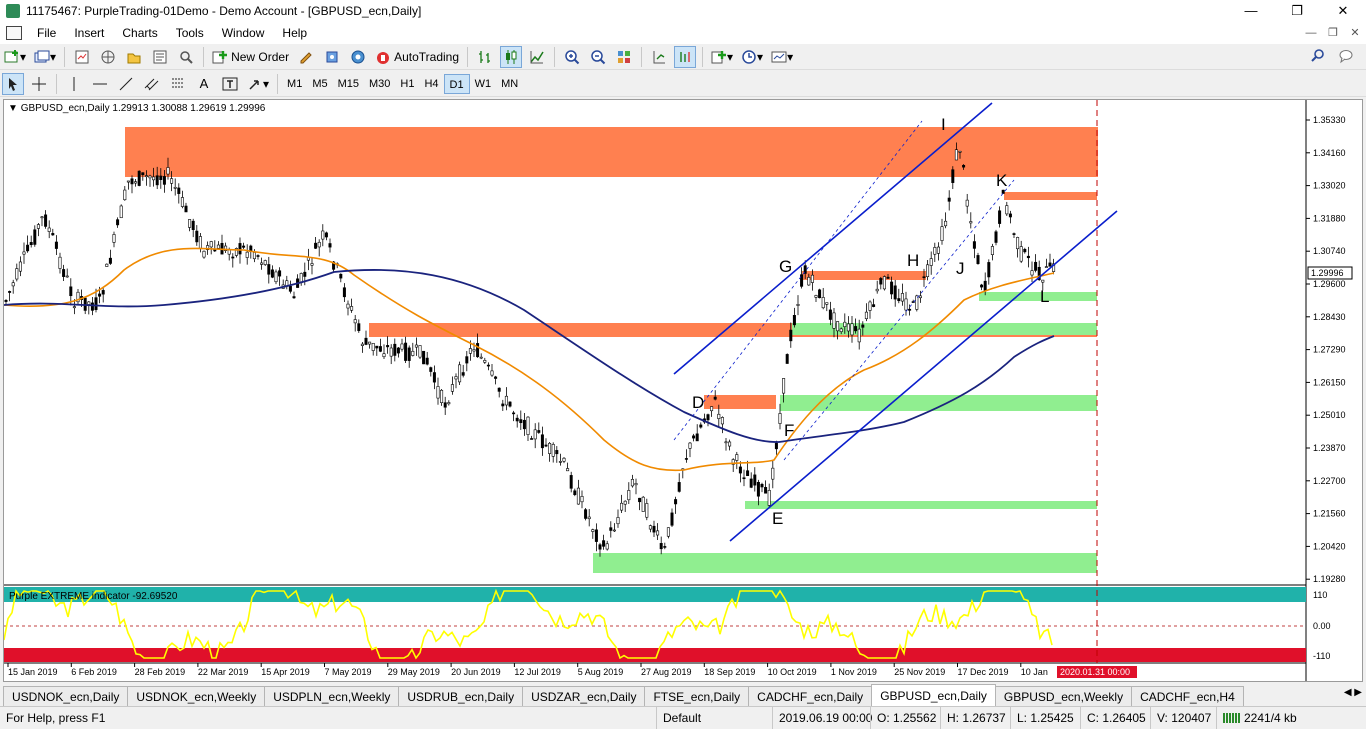 Image resolution: width=1366 pixels, height=729 pixels. I want to click on document-icon, so click(14, 33).